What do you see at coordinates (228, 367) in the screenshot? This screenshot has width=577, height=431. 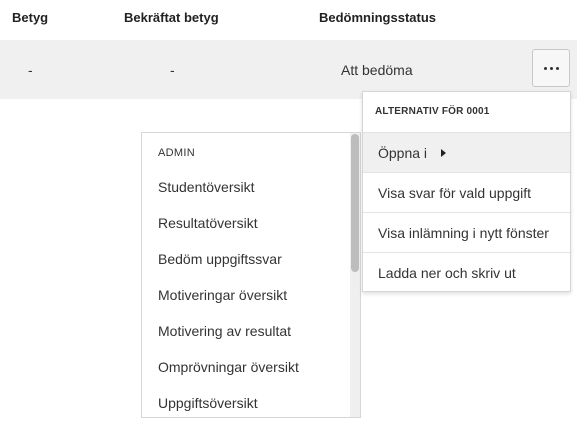 I see `admin-item-omprovningar-oversikt: Omprövningar översikt` at bounding box center [228, 367].